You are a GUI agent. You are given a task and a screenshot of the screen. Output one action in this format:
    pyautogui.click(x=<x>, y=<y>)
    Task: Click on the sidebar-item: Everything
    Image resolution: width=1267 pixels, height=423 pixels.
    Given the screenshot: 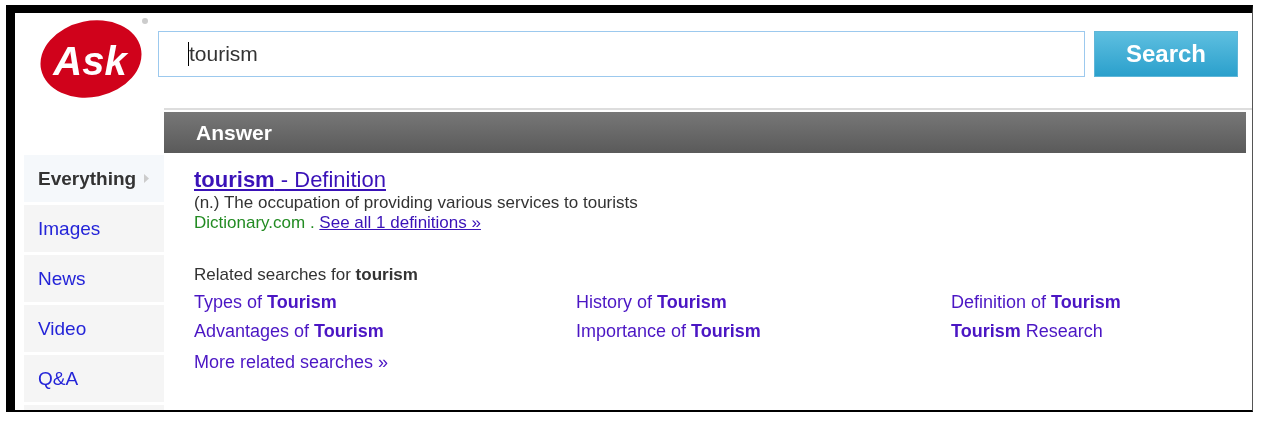 What is the action you would take?
    pyautogui.click(x=94, y=178)
    